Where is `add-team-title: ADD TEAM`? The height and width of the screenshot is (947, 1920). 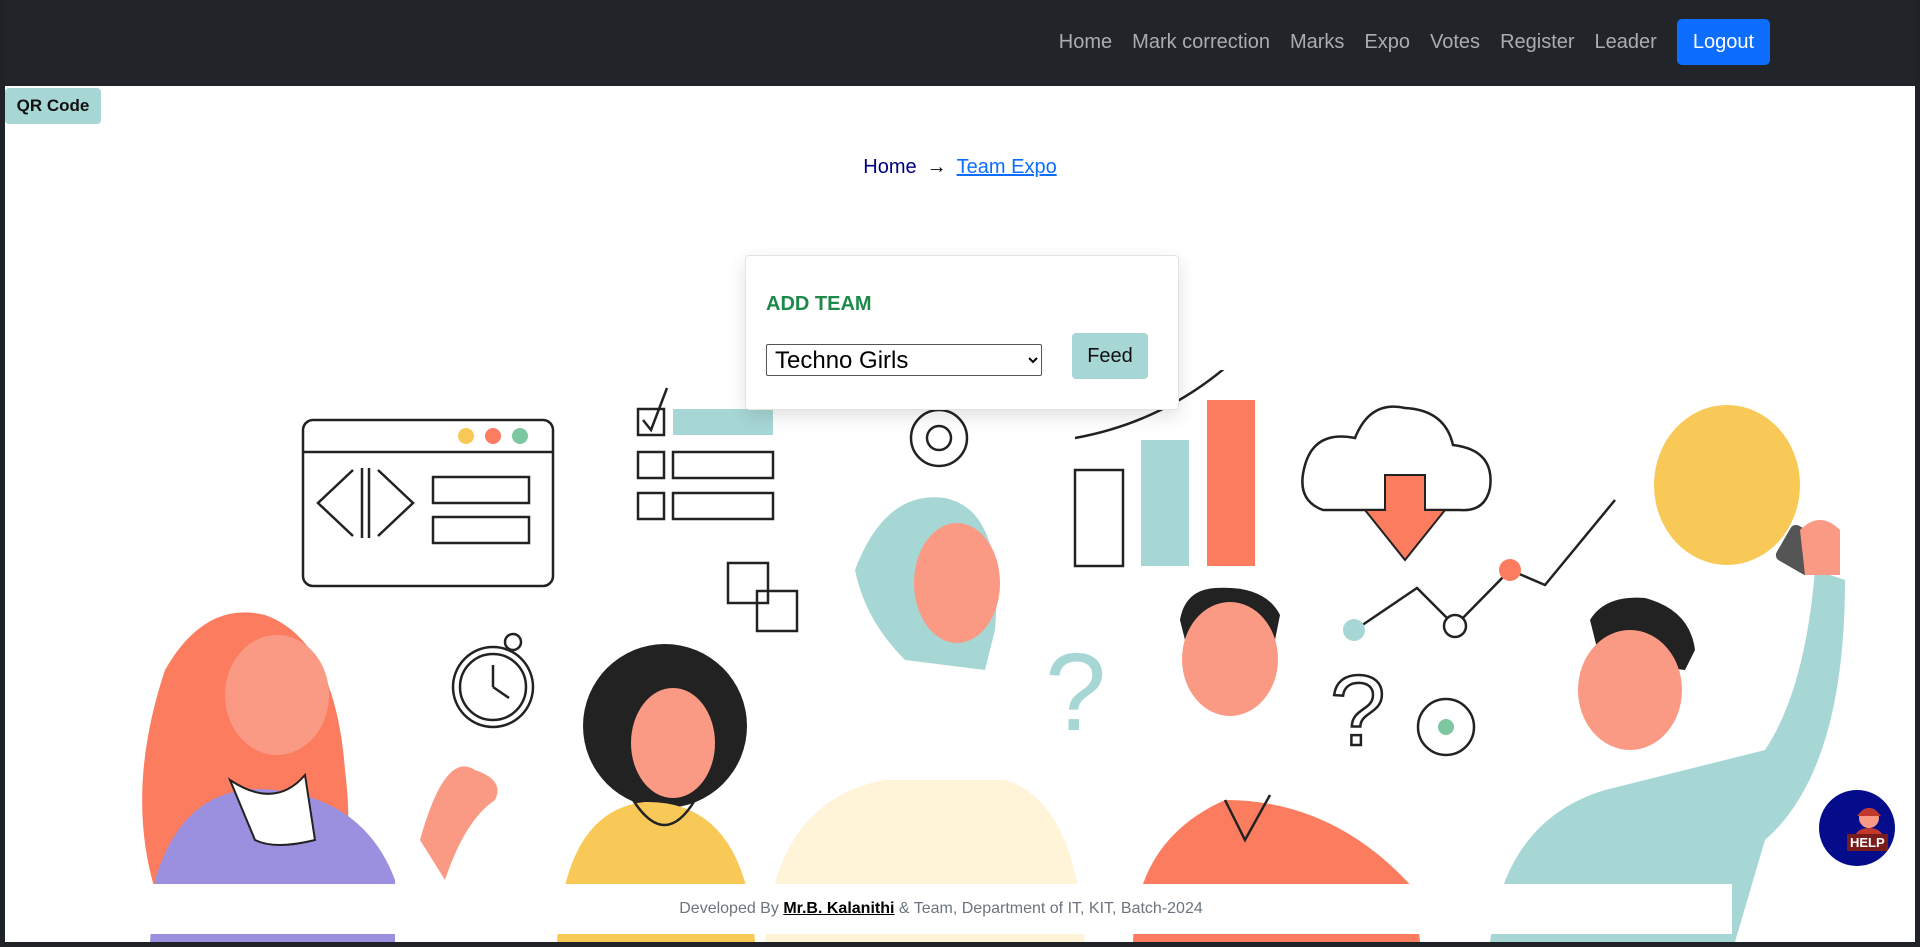 add-team-title: ADD TEAM is located at coordinates (819, 304).